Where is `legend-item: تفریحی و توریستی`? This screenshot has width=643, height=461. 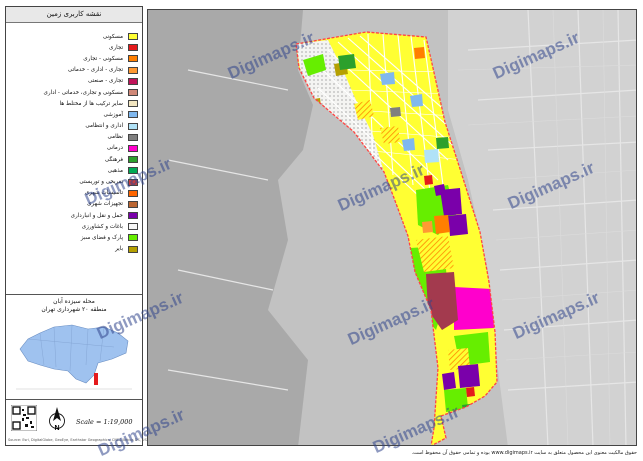
legend-item: تفریحی و توریستی is located at coordinates (74, 181).